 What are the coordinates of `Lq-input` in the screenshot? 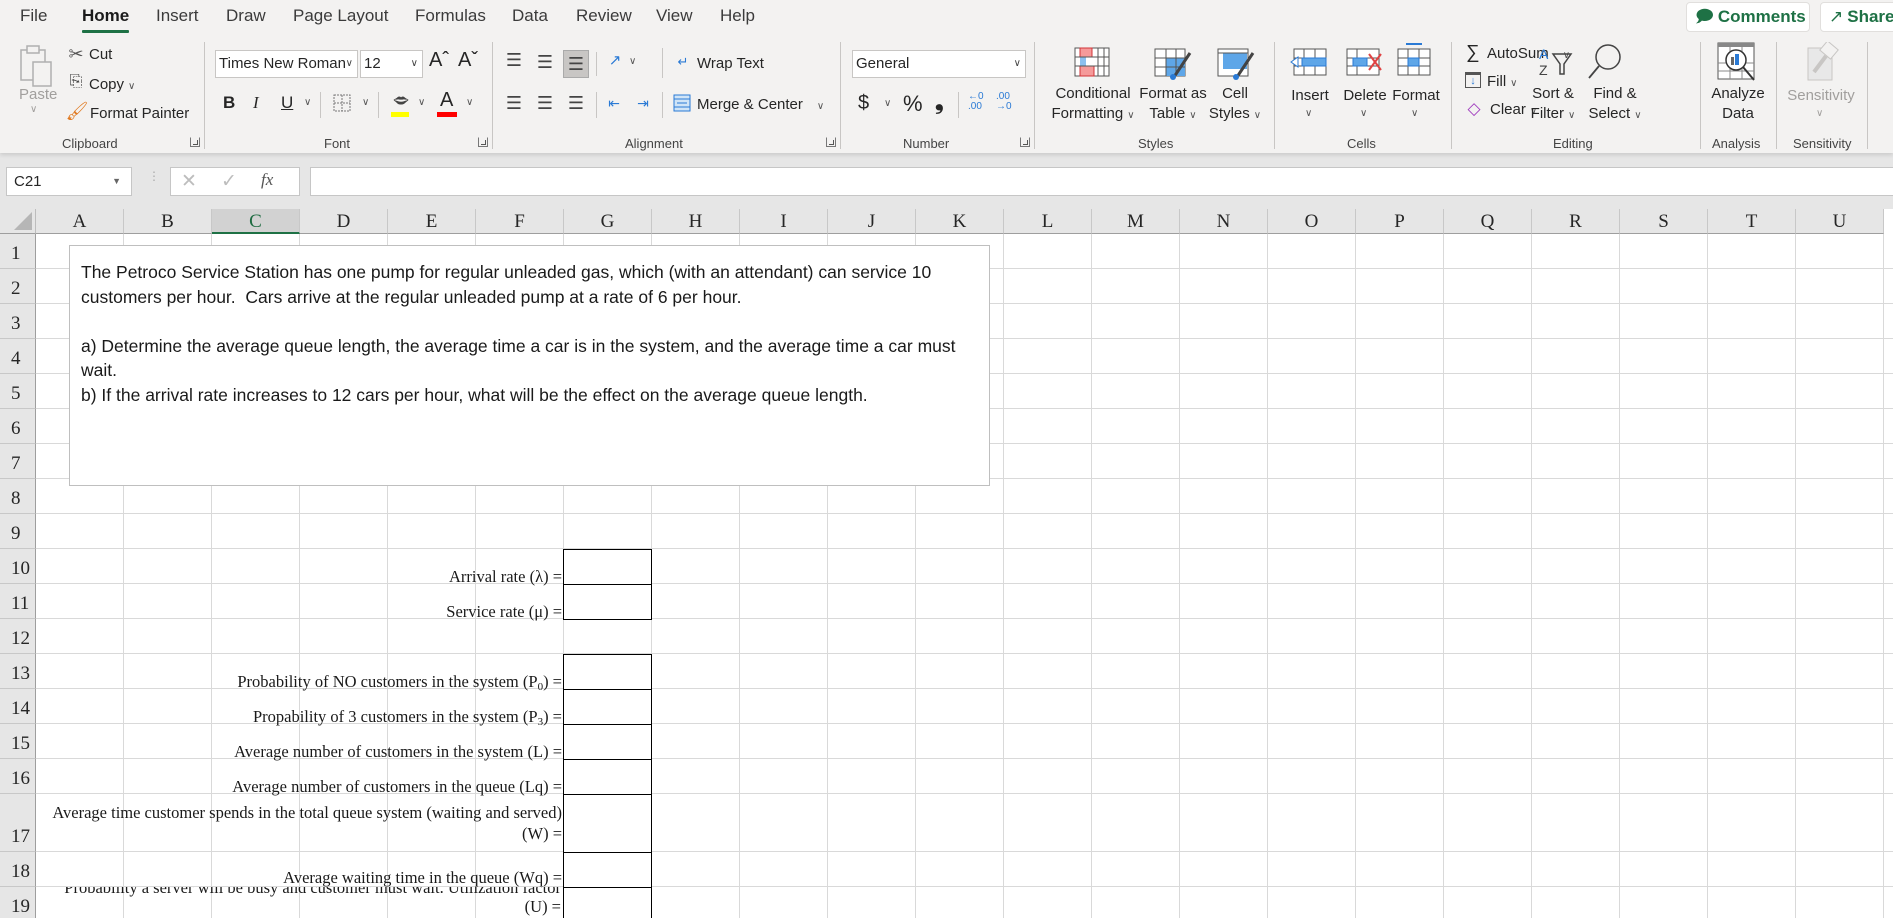 It's located at (607, 777).